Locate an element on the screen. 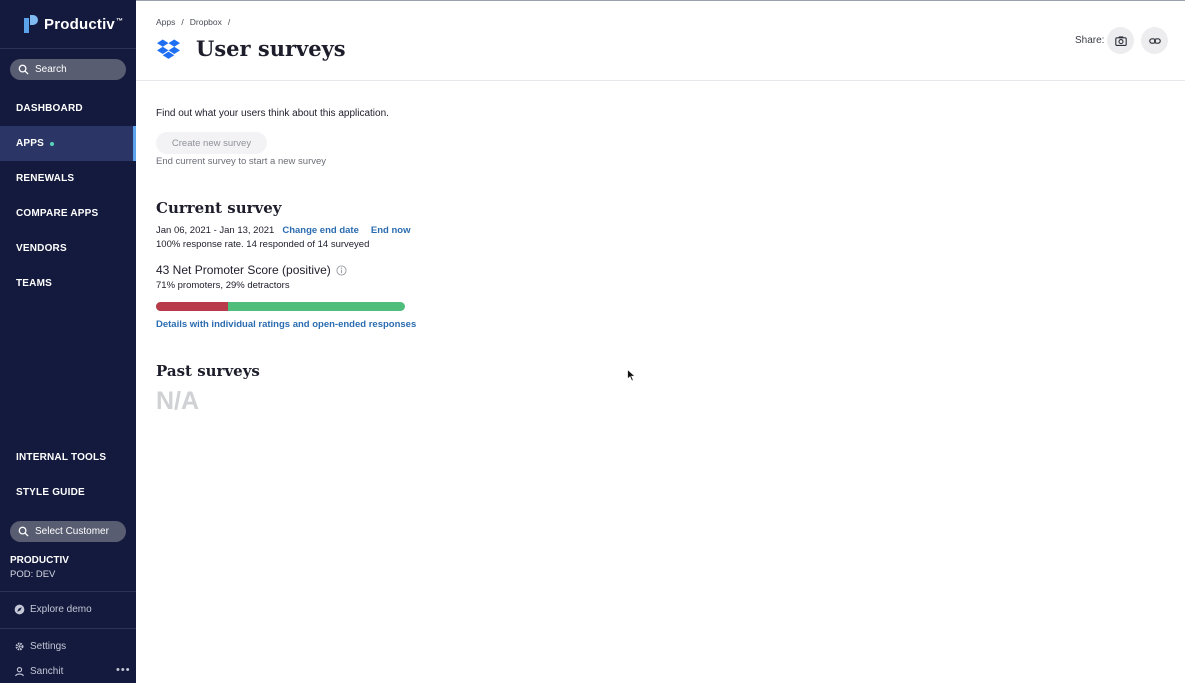  nav-item-style-guide: STYLE GUIDE is located at coordinates (68, 492).